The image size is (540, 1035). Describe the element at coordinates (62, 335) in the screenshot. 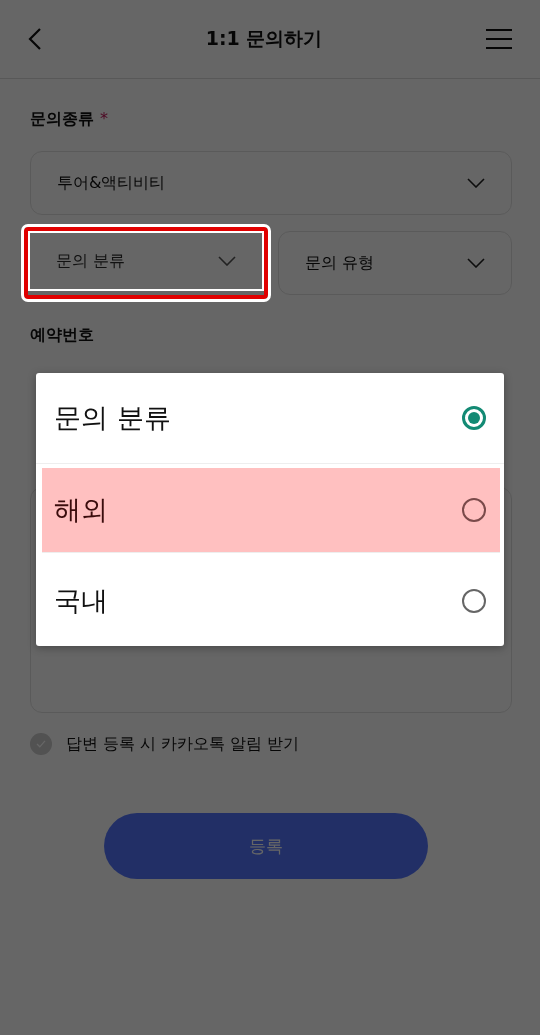

I see `field-label: 예약번호` at that location.